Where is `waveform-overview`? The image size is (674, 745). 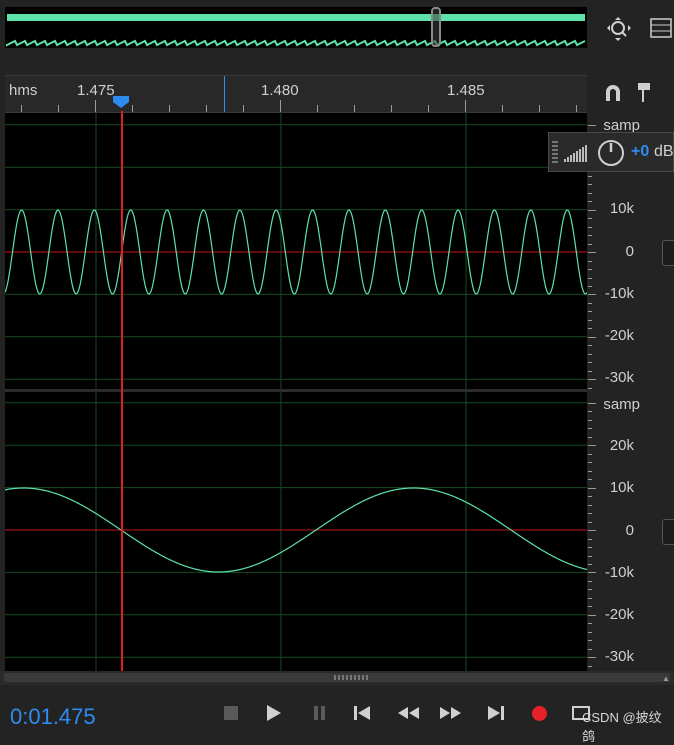 waveform-overview is located at coordinates (296, 27).